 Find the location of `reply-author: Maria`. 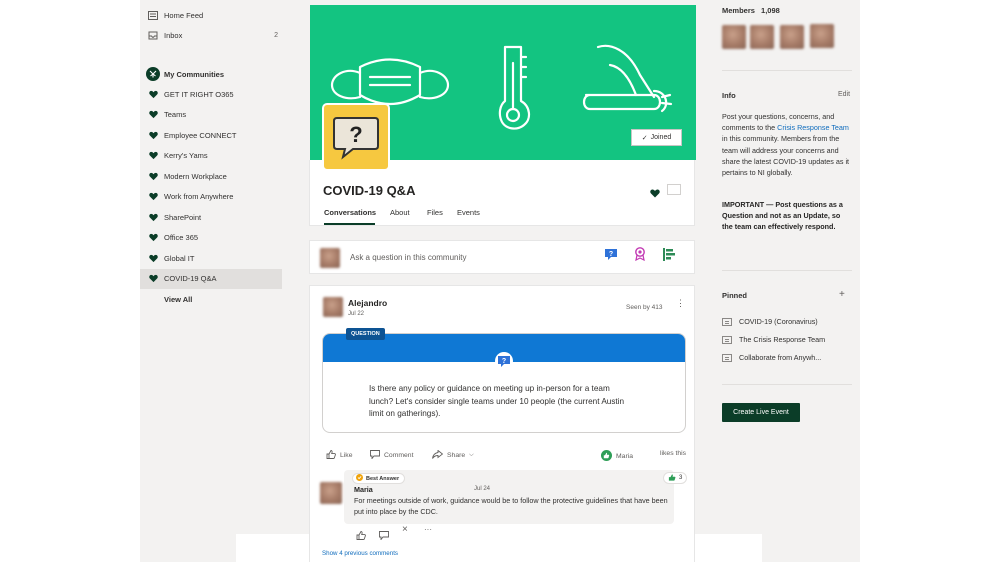

reply-author: Maria is located at coordinates (363, 489).